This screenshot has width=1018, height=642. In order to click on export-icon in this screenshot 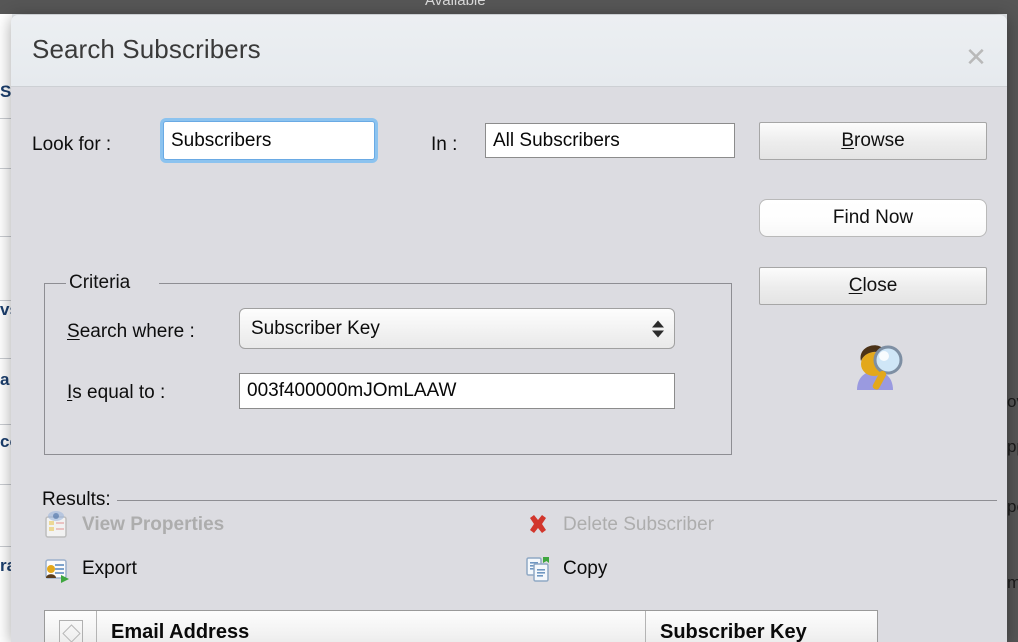, I will do `click(57, 569)`.